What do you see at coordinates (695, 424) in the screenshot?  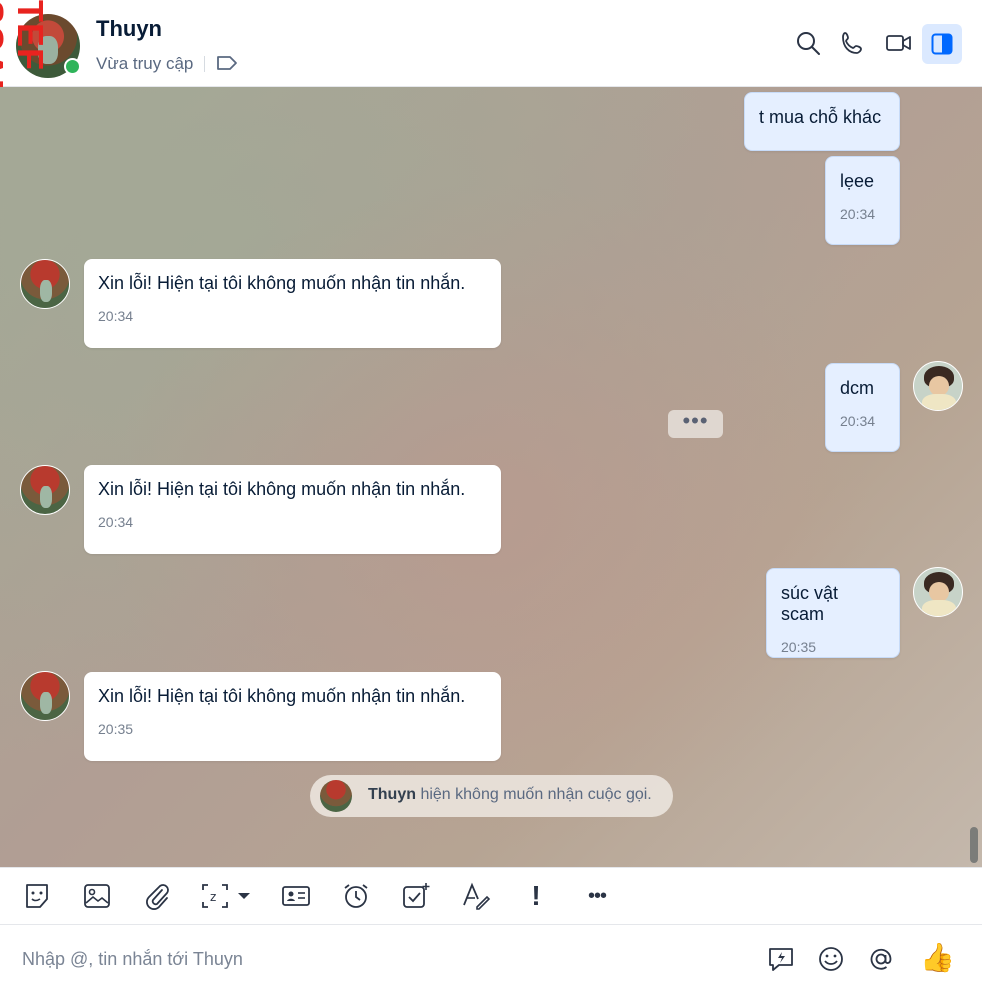 I see `message-more-options-button: •••` at bounding box center [695, 424].